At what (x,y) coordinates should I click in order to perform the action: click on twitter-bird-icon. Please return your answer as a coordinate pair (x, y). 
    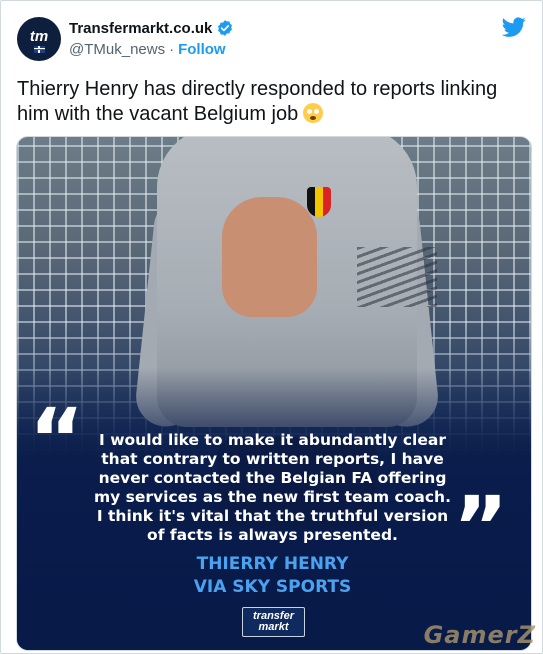
    Looking at the image, I should click on (514, 27).